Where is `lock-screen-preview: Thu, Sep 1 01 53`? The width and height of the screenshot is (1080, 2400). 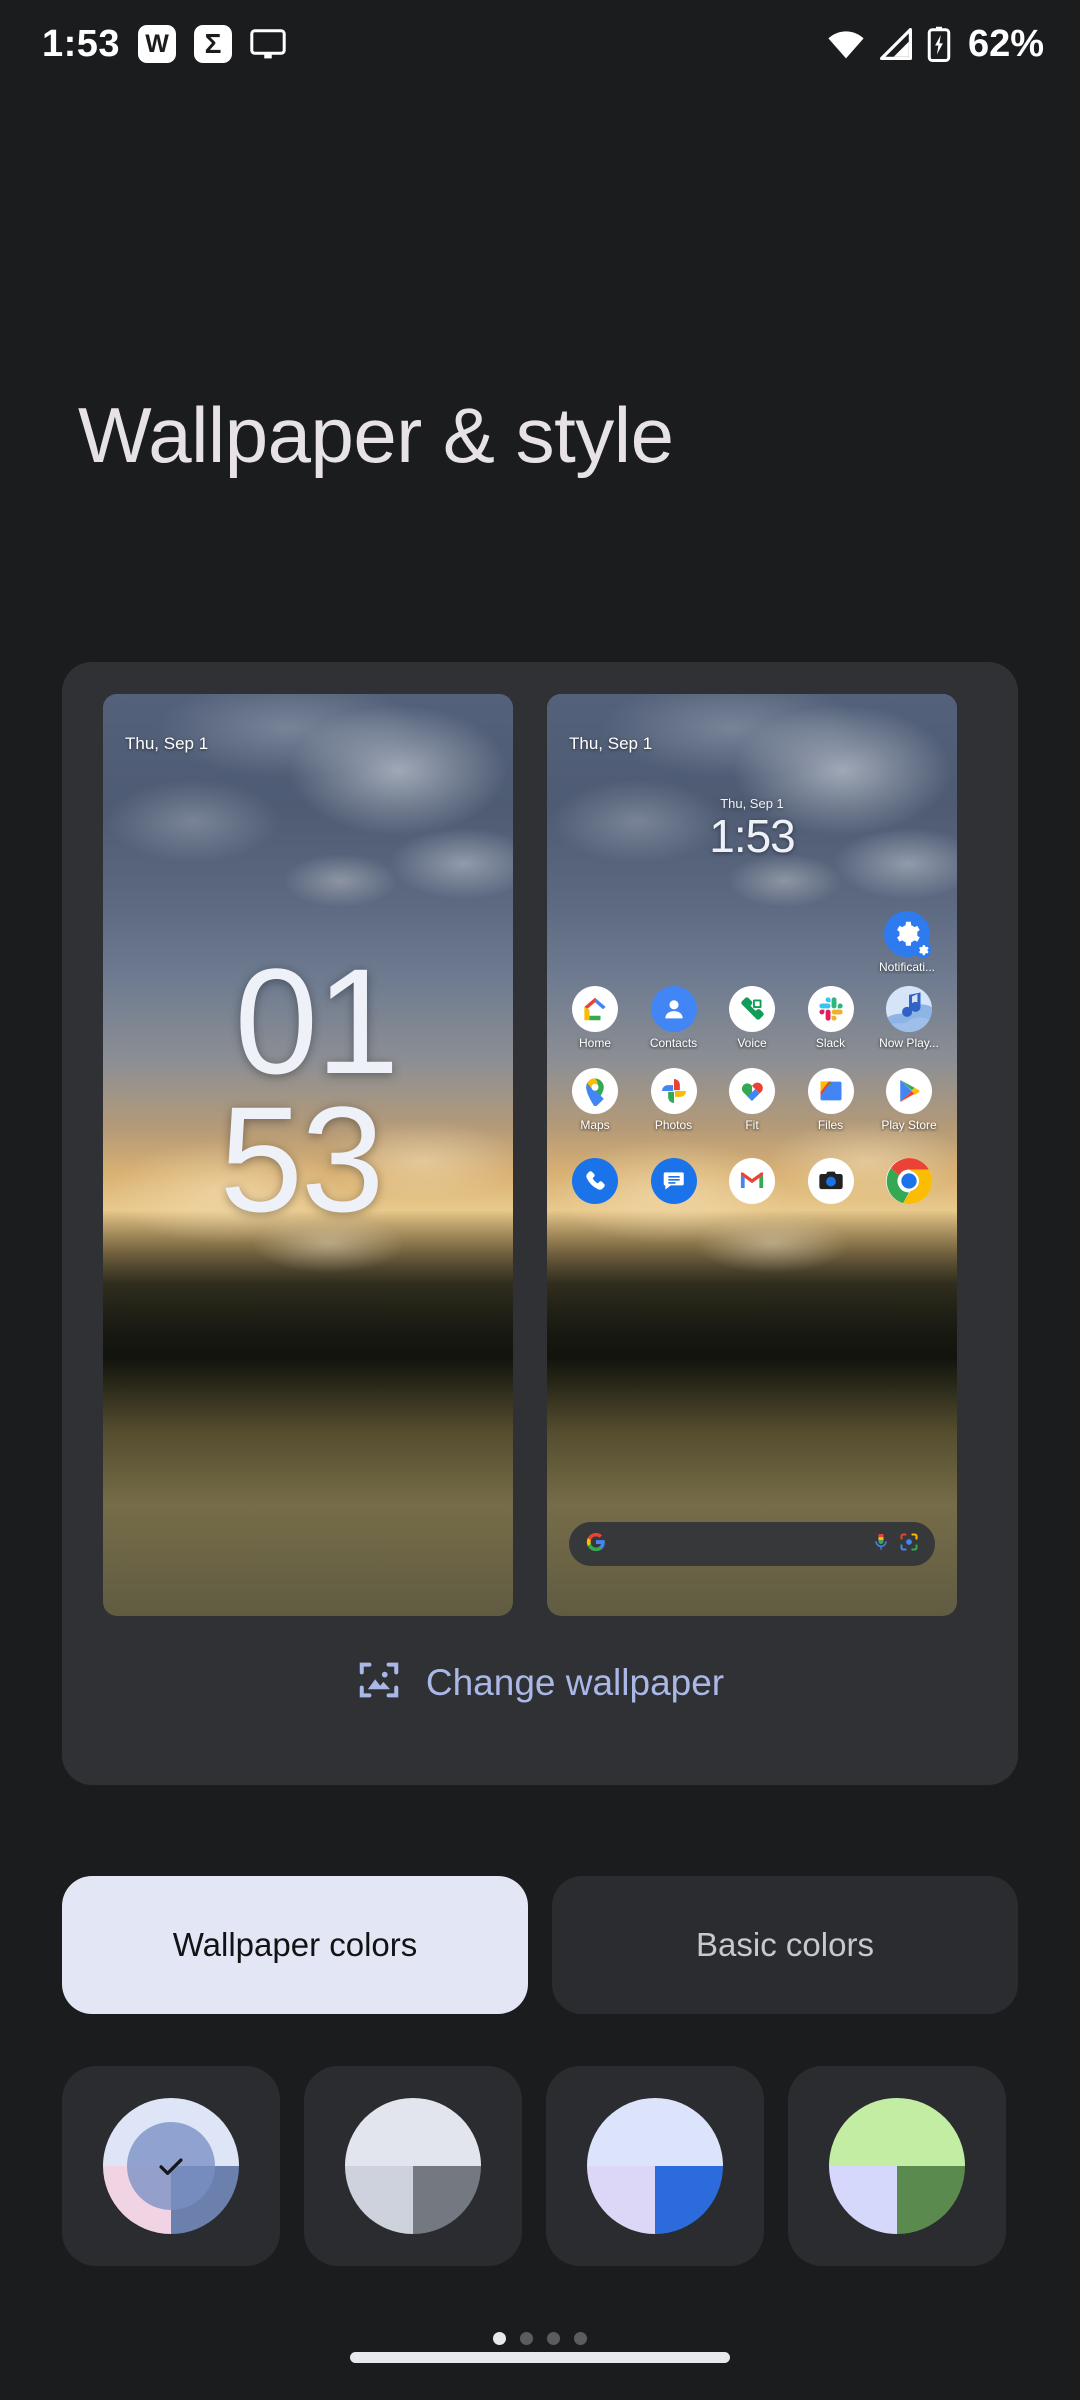 lock-screen-preview: Thu, Sep 1 01 53 is located at coordinates (308, 1155).